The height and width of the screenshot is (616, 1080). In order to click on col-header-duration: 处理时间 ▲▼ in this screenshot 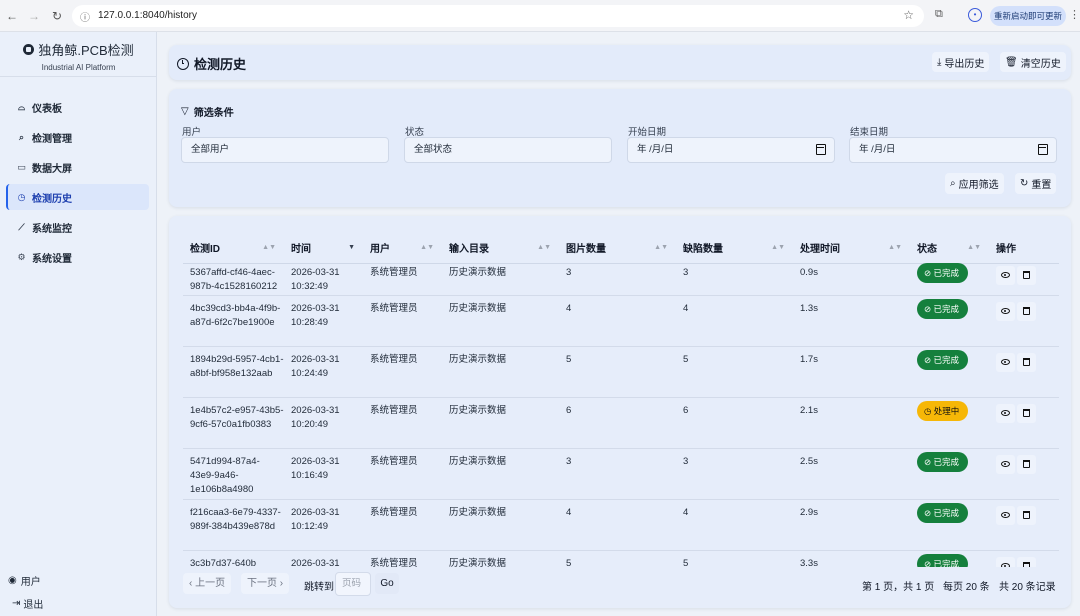, I will do `click(851, 248)`.